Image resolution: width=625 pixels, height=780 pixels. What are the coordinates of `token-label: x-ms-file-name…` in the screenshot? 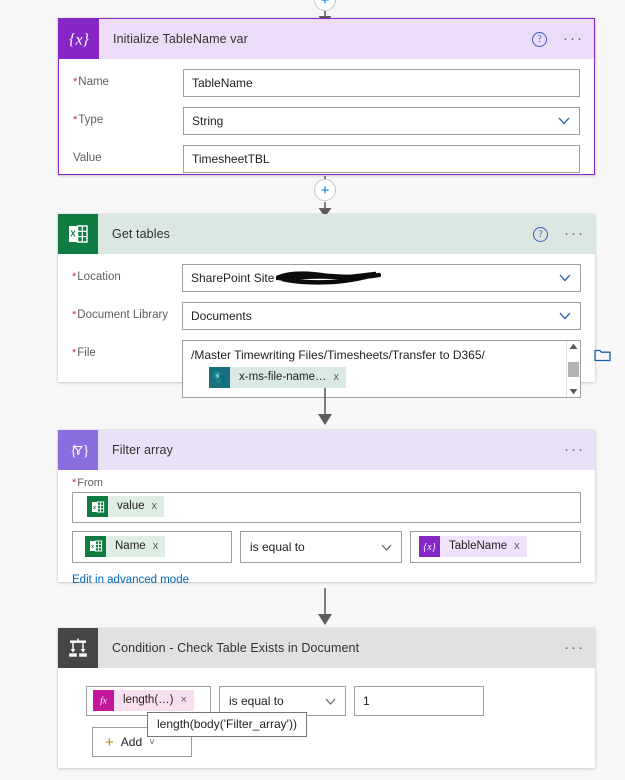 It's located at (283, 377).